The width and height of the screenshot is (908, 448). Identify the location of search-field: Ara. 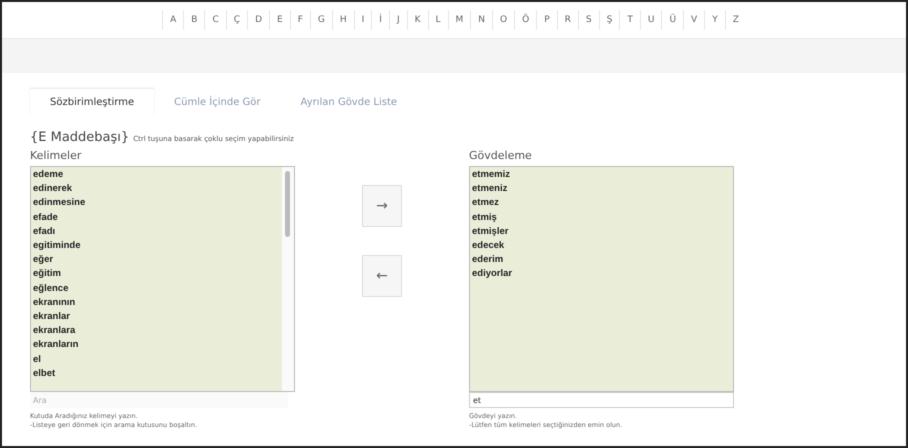
(159, 400).